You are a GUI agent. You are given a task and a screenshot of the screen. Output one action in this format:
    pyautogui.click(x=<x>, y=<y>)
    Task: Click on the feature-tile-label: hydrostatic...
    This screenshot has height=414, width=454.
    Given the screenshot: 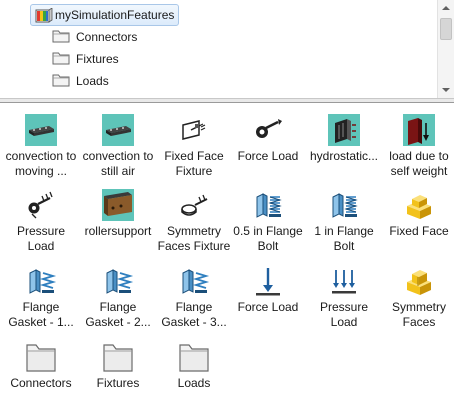 What is the action you would take?
    pyautogui.click(x=344, y=156)
    